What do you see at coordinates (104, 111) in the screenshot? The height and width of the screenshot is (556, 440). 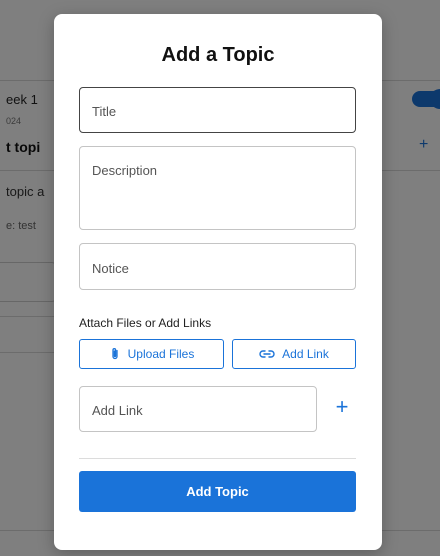 I see `title-placeholder: Title` at bounding box center [104, 111].